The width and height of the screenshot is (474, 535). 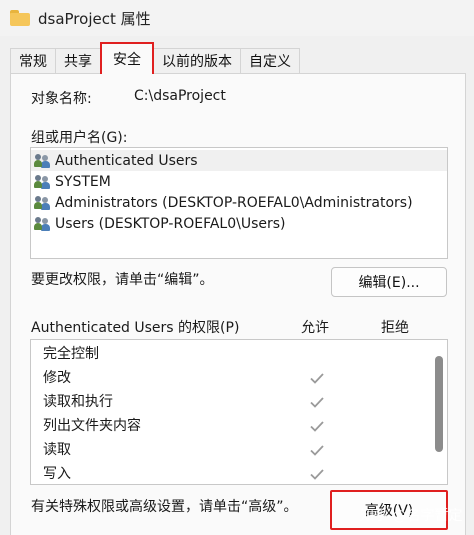 What do you see at coordinates (180, 96) in the screenshot?
I see `object-name-value: C:\dsaProject` at bounding box center [180, 96].